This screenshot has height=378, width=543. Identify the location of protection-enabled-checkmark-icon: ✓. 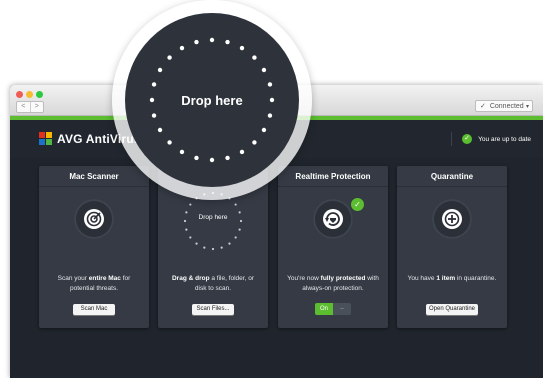
(357, 204).